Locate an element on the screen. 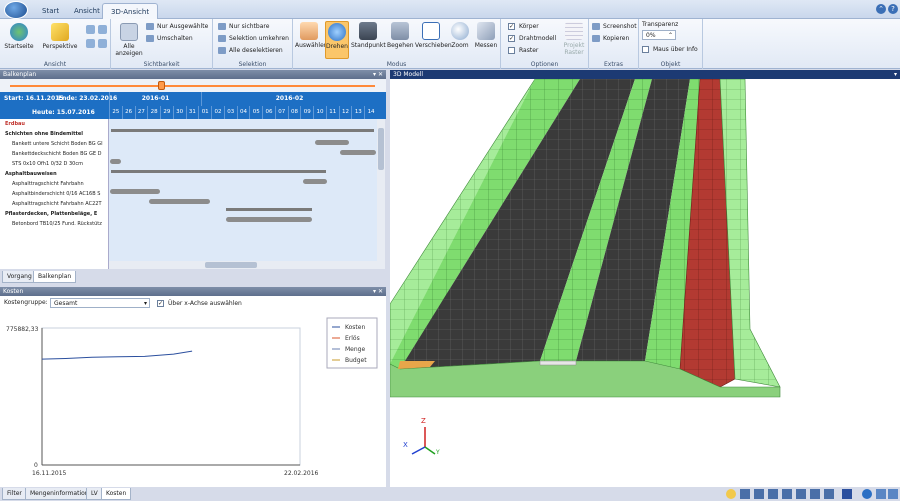 The image size is (900, 501). legend-label-0: Kosten is located at coordinates (355, 327).